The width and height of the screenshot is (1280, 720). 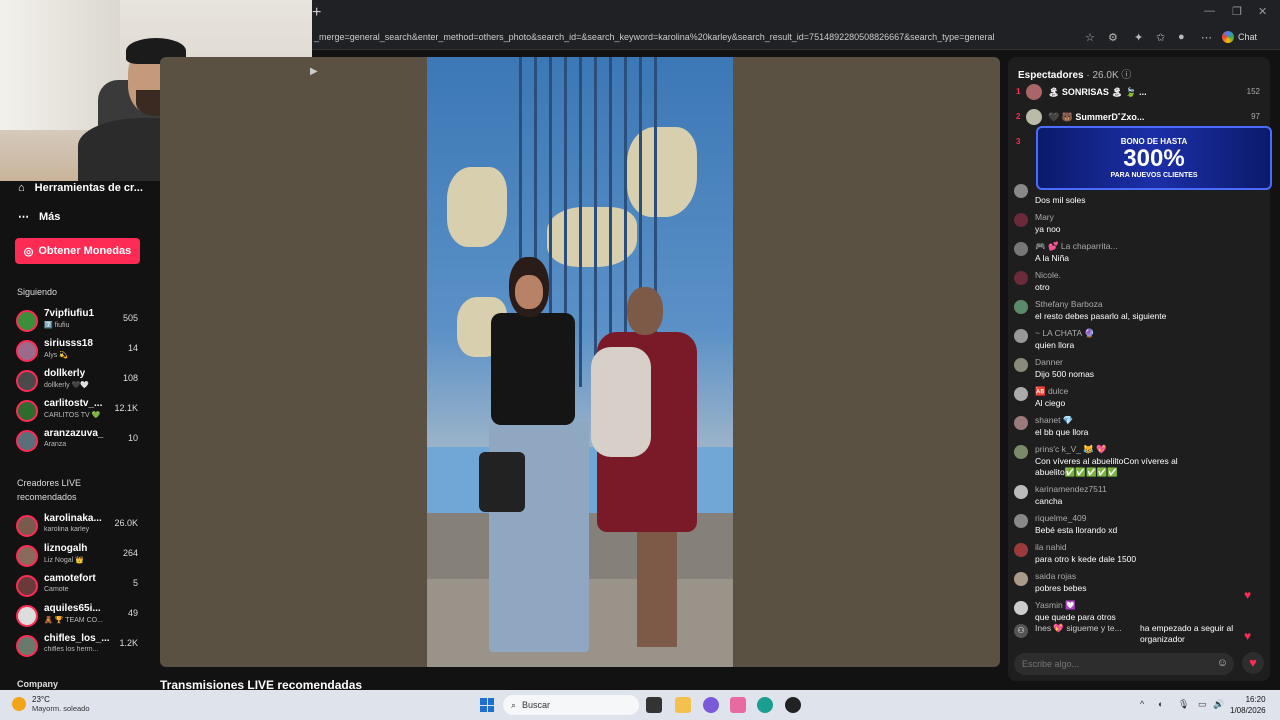 What do you see at coordinates (1237, 11) in the screenshot?
I see `restore-icon: ❐` at bounding box center [1237, 11].